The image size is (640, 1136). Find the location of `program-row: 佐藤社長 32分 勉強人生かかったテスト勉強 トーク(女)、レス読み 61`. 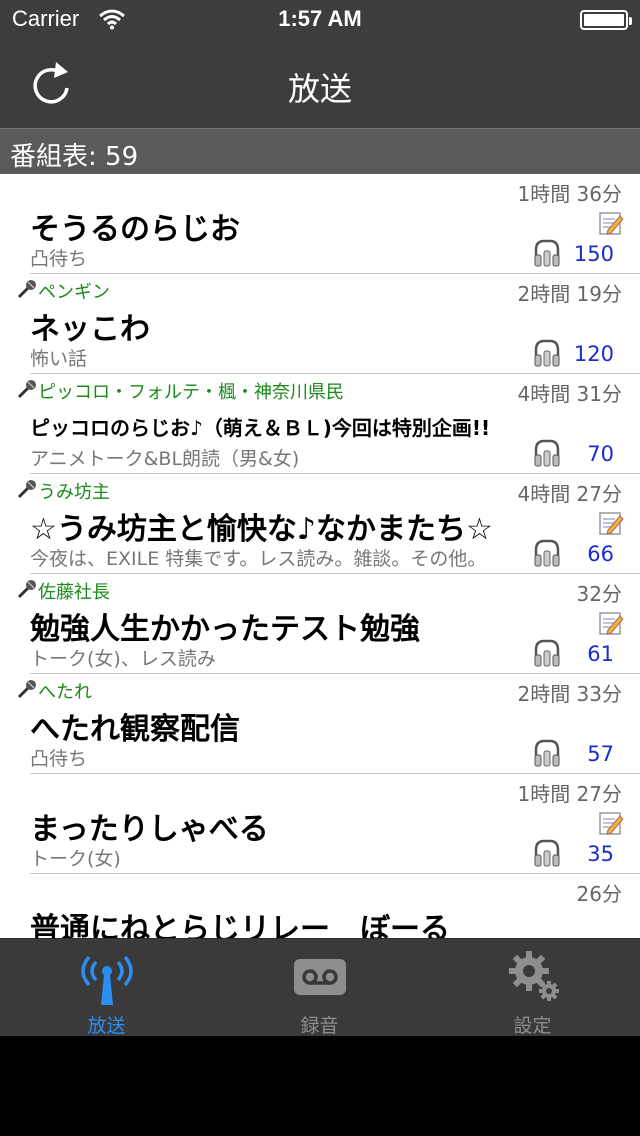

program-row: 佐藤社長 32分 勉強人生かかったテスト勉強 トーク(女)、レス読み 61 is located at coordinates (320, 624).